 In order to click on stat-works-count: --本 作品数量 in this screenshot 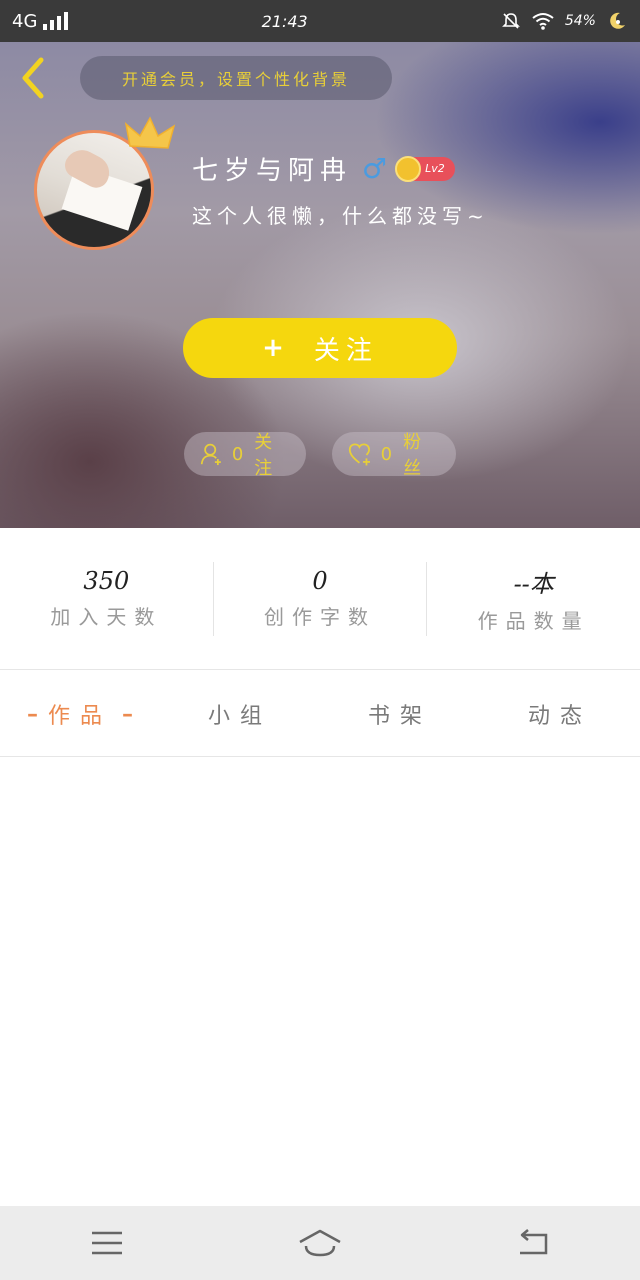, I will do `click(533, 598)`.